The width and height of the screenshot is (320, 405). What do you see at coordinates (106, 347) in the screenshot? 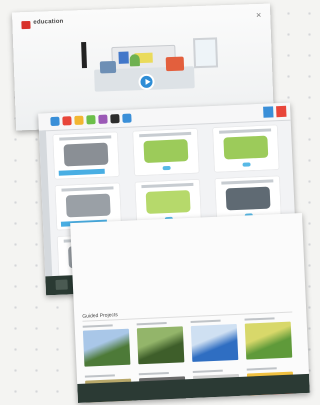
I see `bridge-photo` at bounding box center [106, 347].